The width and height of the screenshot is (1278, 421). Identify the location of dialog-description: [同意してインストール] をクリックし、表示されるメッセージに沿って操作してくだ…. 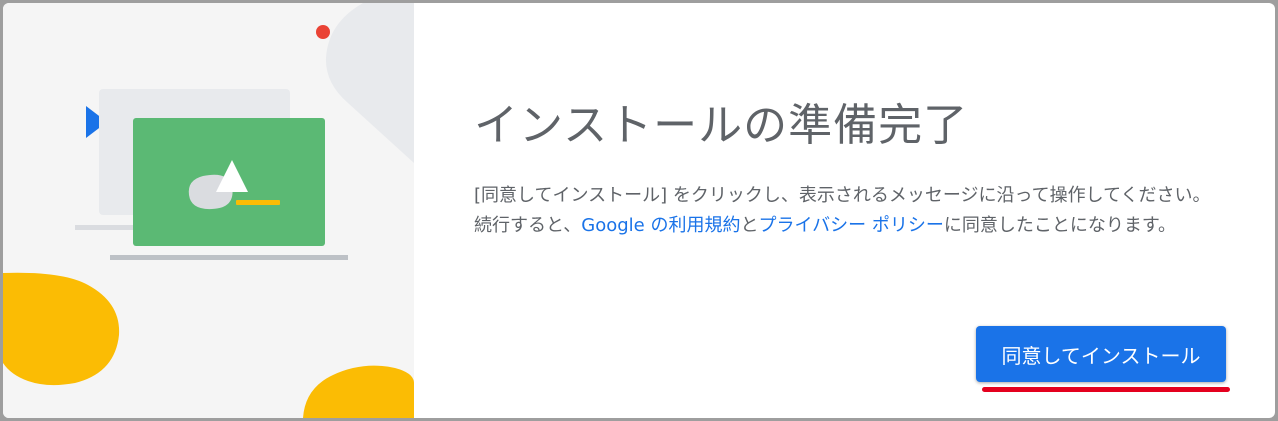
(844, 211).